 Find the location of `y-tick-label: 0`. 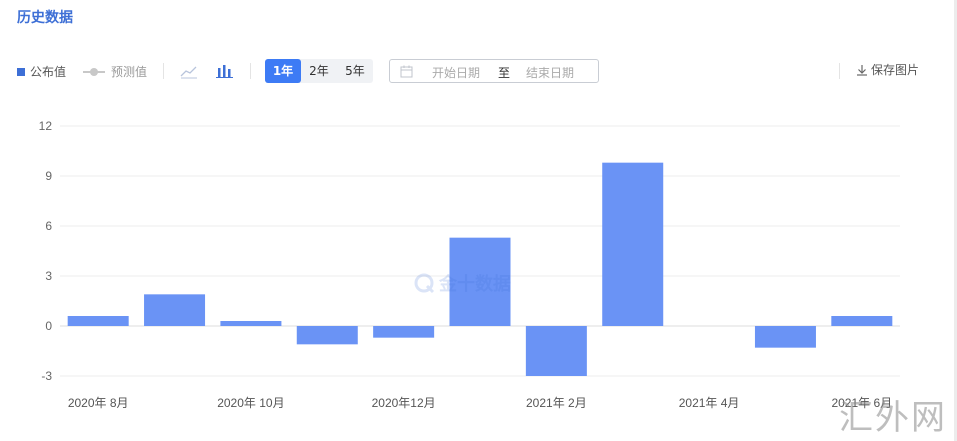

y-tick-label: 0 is located at coordinates (48, 326).